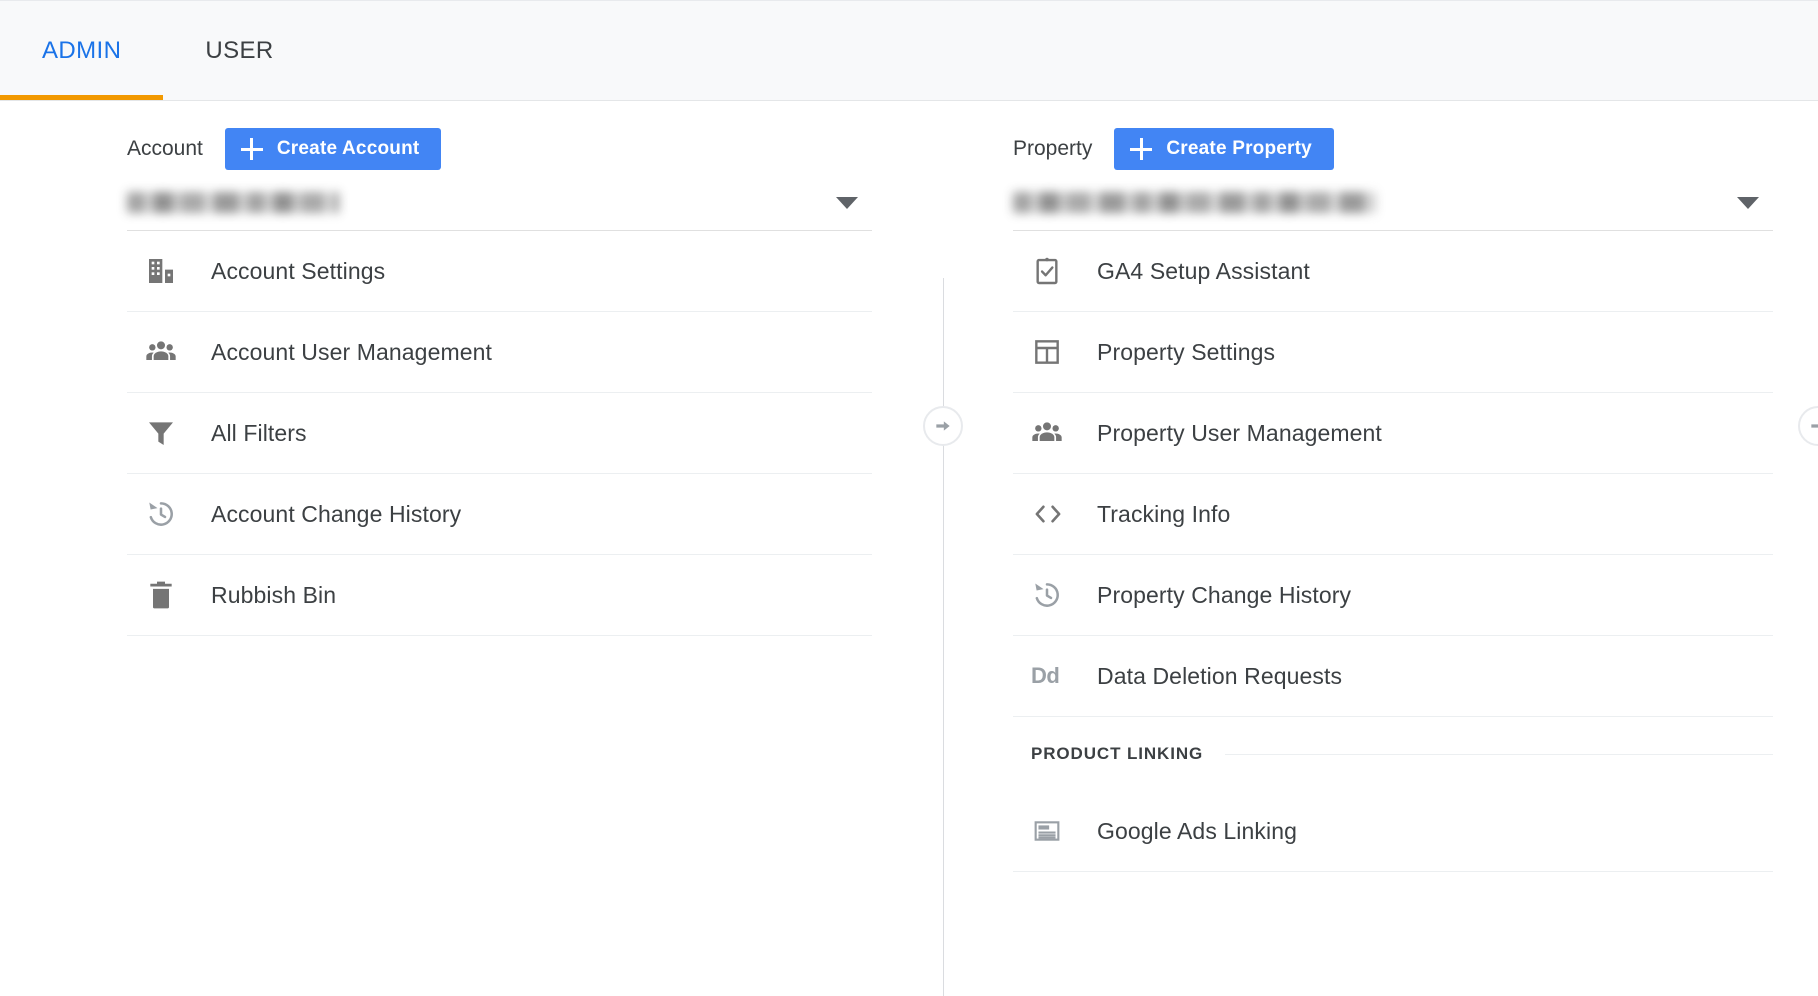 This screenshot has width=1818, height=996. What do you see at coordinates (1203, 270) in the screenshot?
I see `menu-item-label: GA4 Setup Assistant` at bounding box center [1203, 270].